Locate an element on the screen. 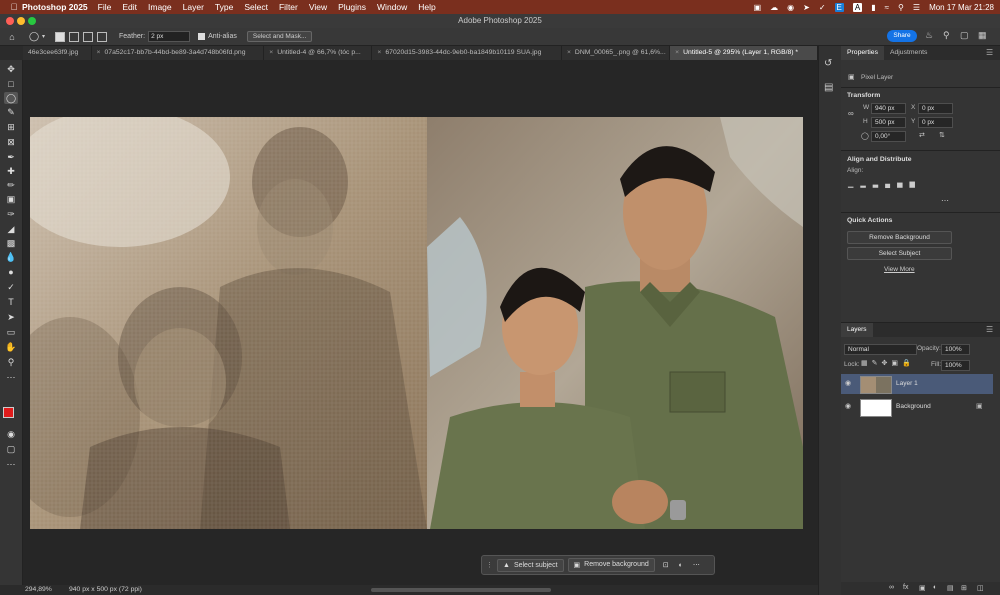 Image resolution: width=1000 pixels, height=595 pixels. group-icon: ▤ is located at coordinates (950, 588).